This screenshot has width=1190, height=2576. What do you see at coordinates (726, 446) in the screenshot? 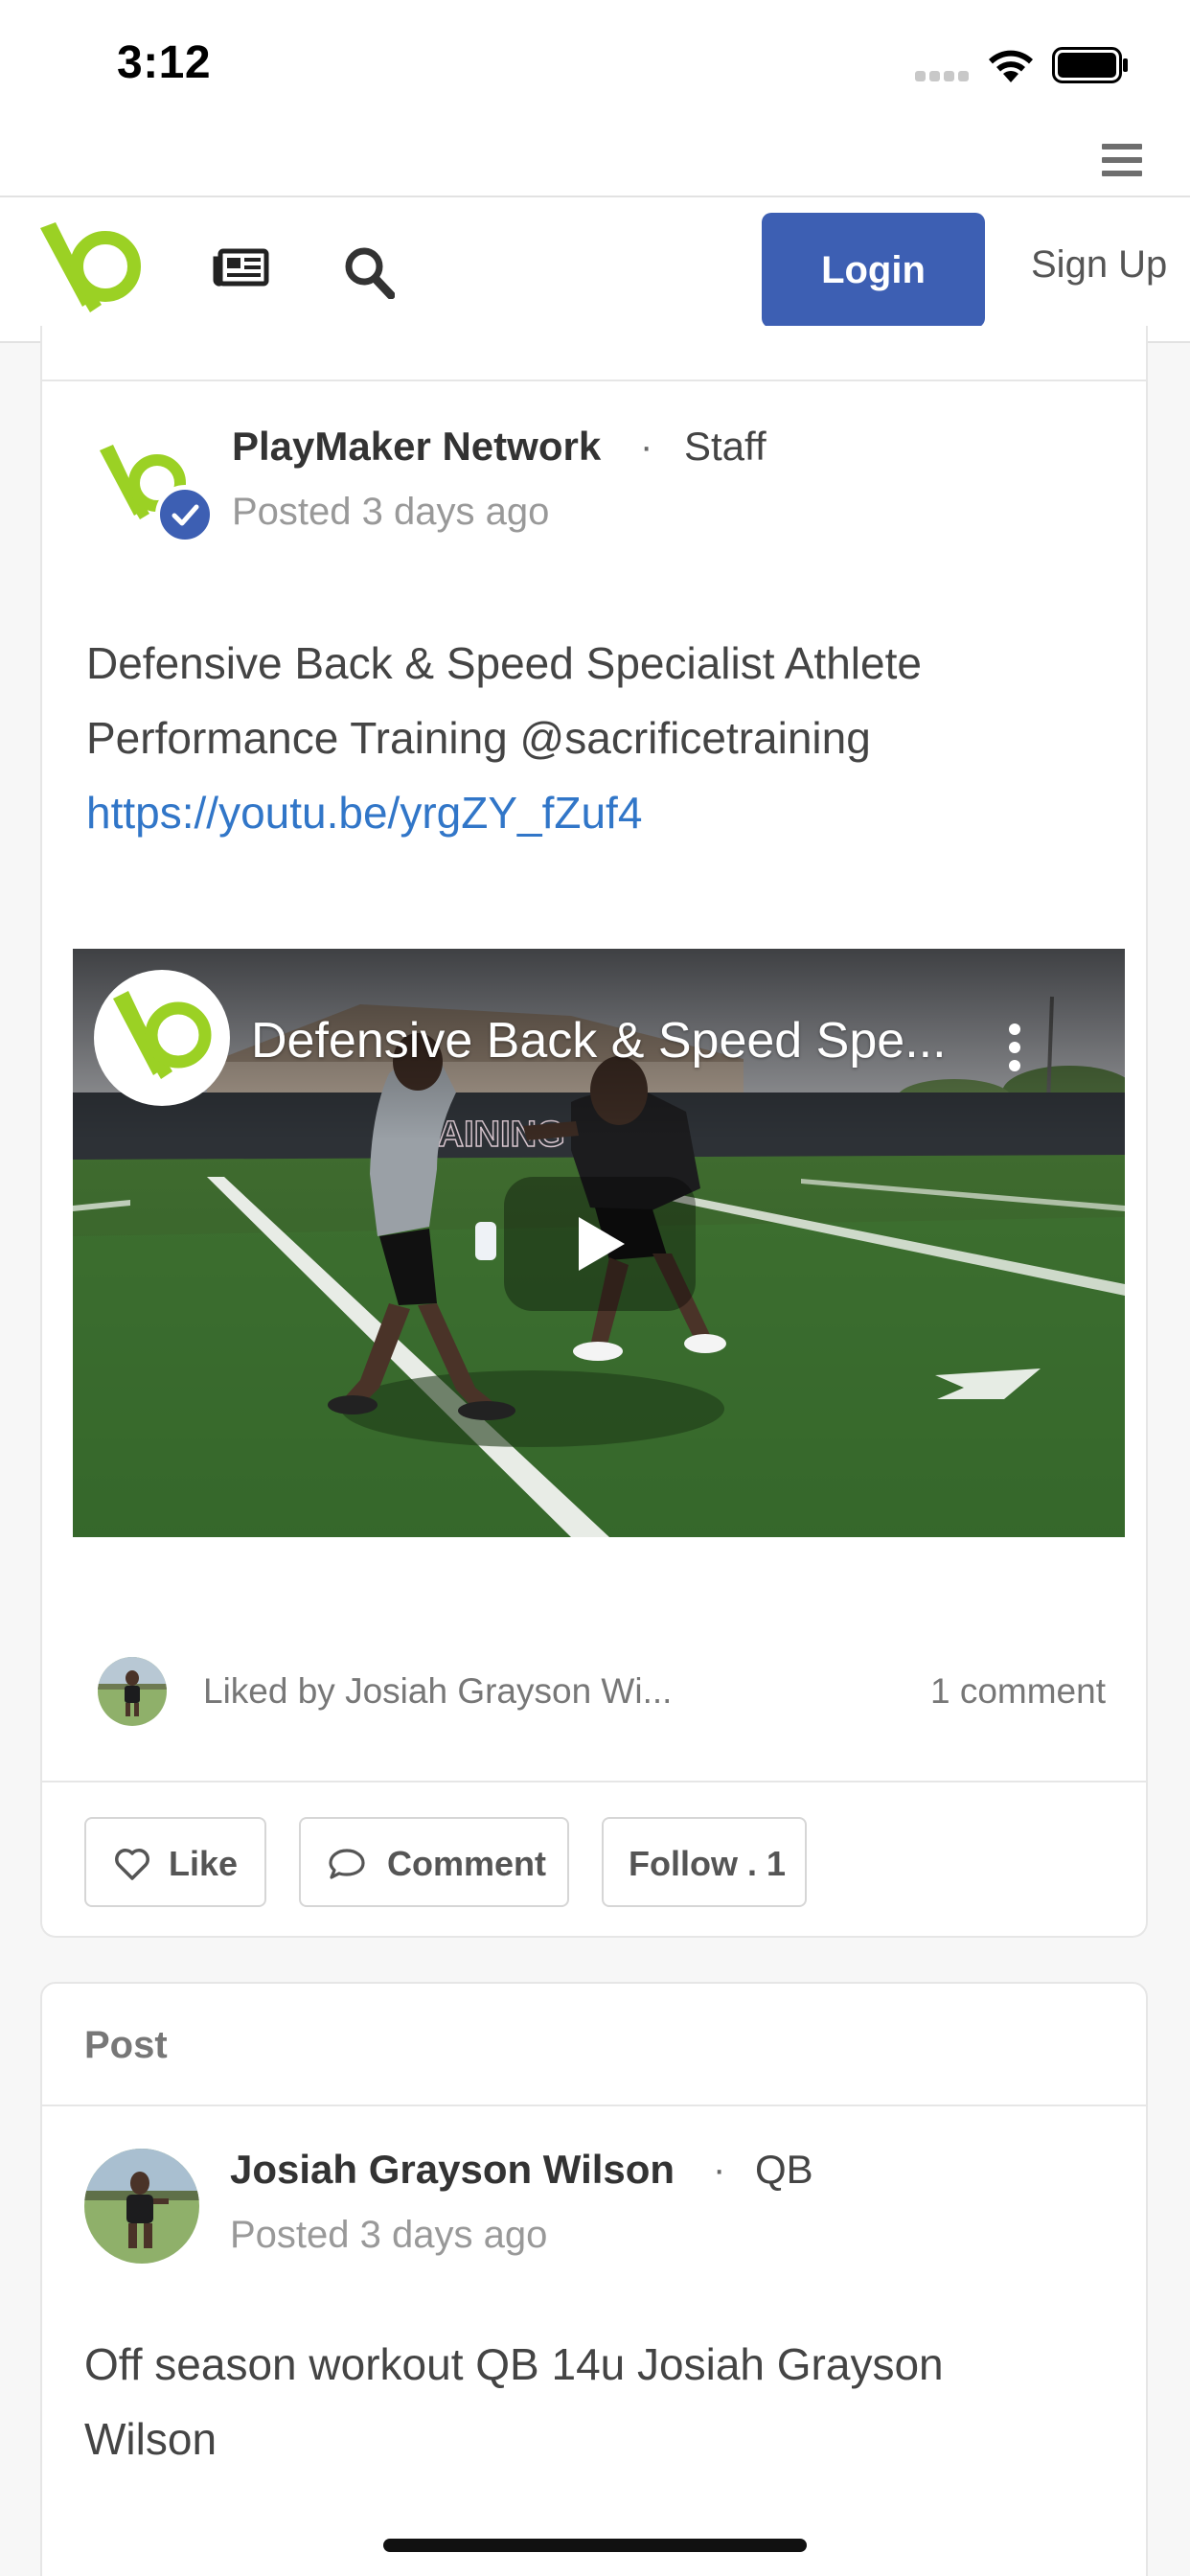
I see `author-role: Staff` at bounding box center [726, 446].